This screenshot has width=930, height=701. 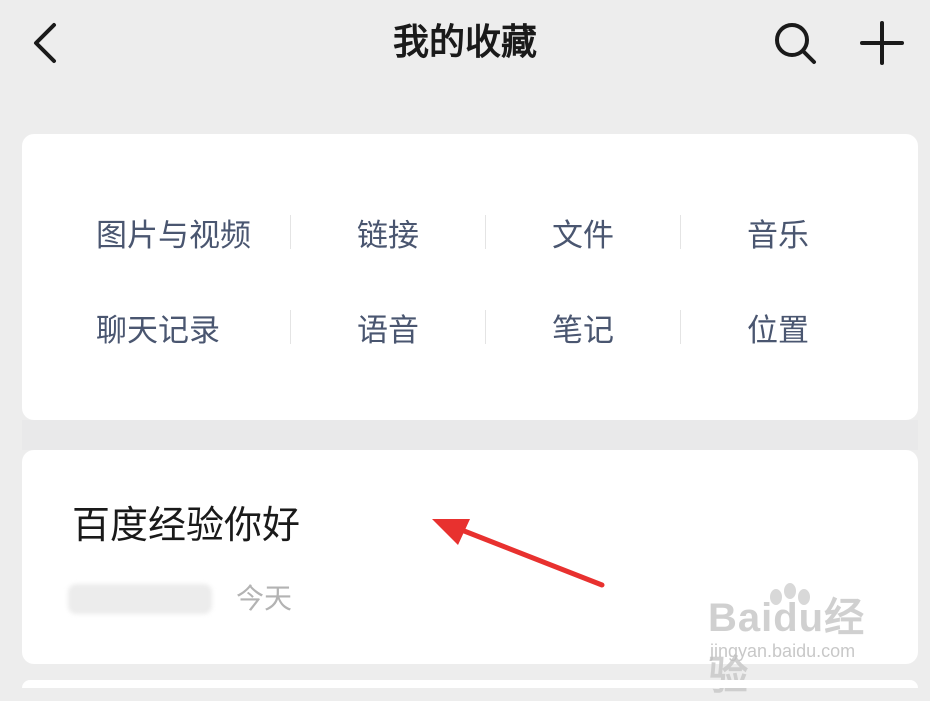 I want to click on category-voice: 语音, so click(x=388, y=327).